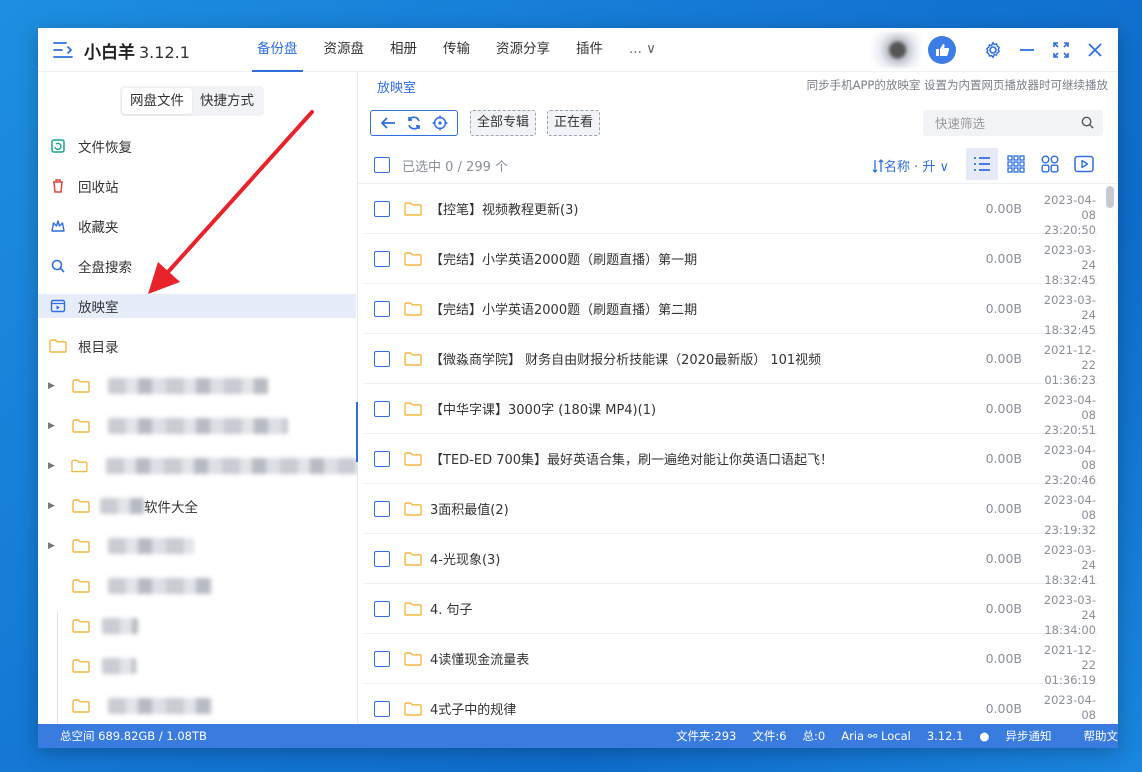 The width and height of the screenshot is (1142, 772). What do you see at coordinates (388, 123) in the screenshot?
I see `back-arrow-icon` at bounding box center [388, 123].